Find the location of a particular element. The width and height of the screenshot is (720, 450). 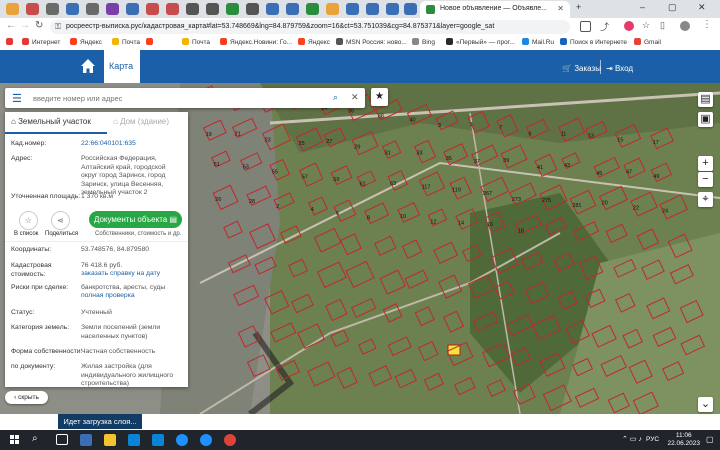

scroll-down-icon: ⌄ is located at coordinates (705, 404).